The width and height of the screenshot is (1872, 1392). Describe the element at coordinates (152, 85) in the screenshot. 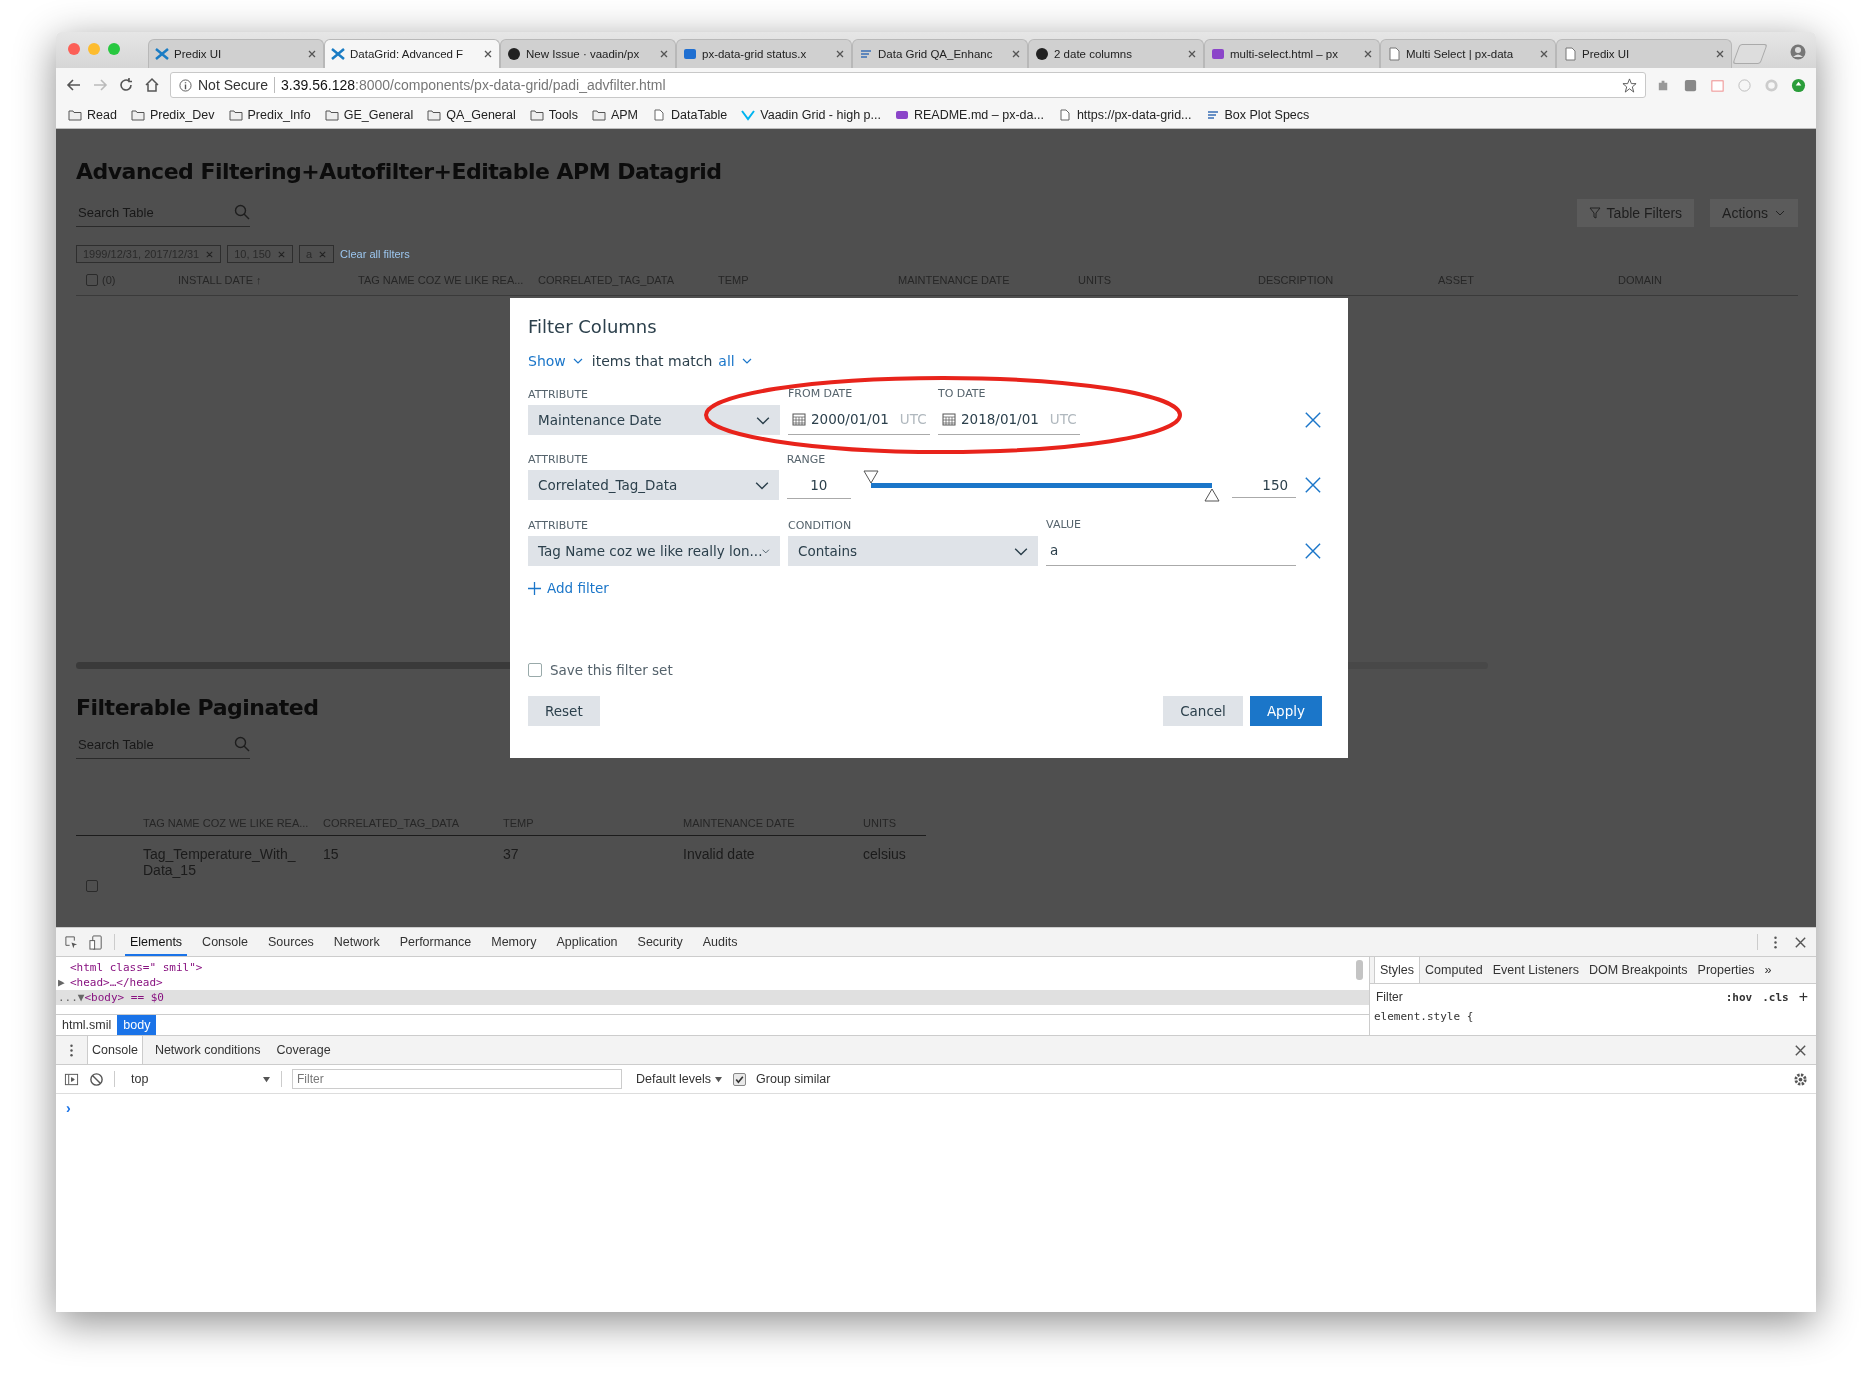

I see `home-icon` at that location.